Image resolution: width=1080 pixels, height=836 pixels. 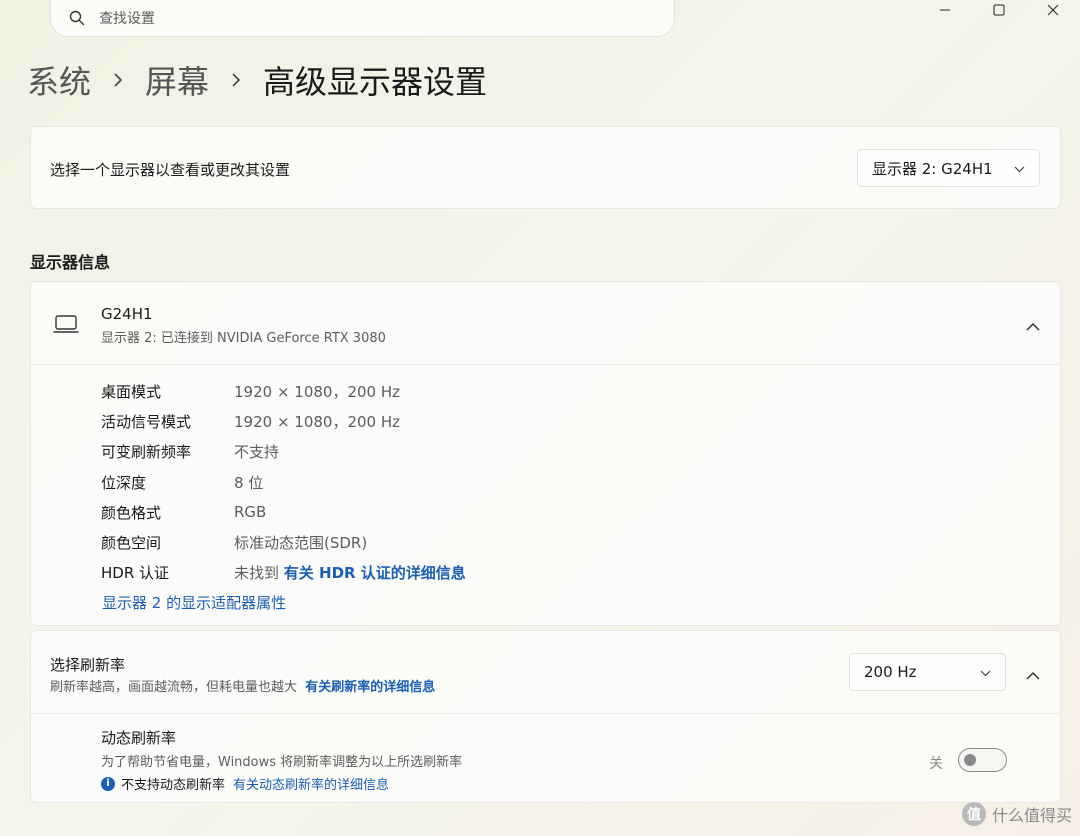 What do you see at coordinates (1031, 815) in the screenshot?
I see `watermark-text: 什么值得买` at bounding box center [1031, 815].